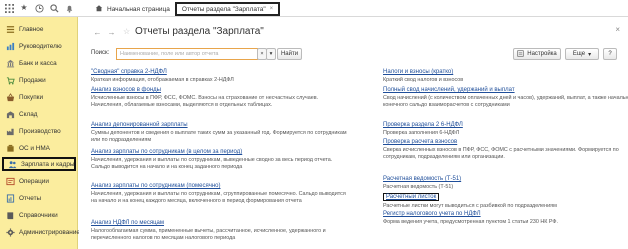 Image resolution: width=628 pixels, height=249 pixels. Describe the element at coordinates (10, 232) in the screenshot. I see `gear-icon` at that location.